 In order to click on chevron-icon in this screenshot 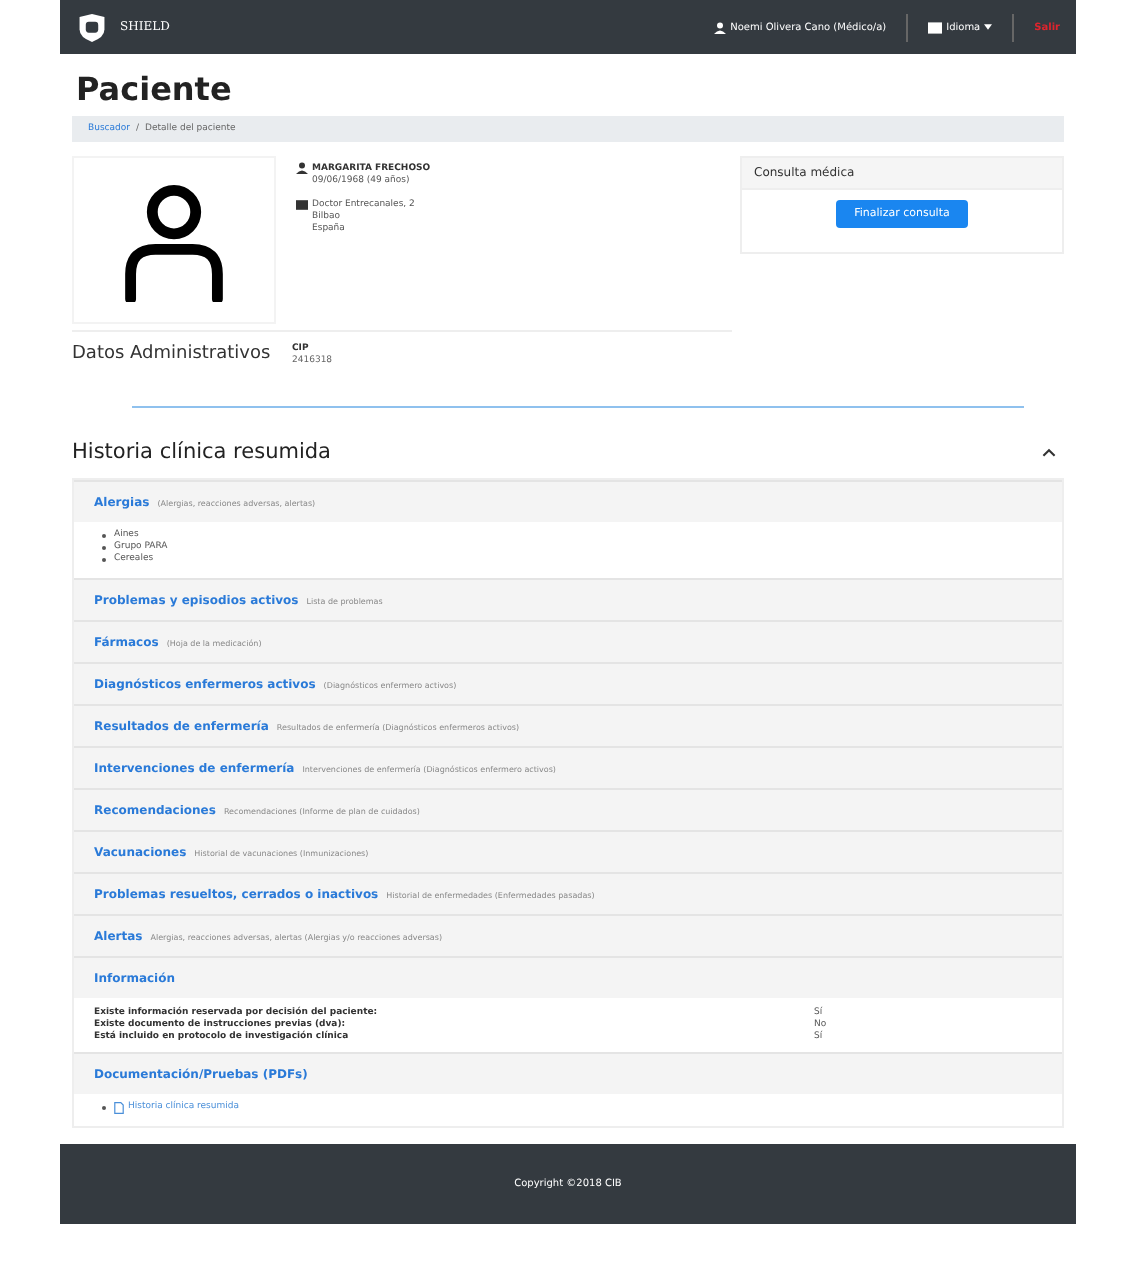, I will do `click(1049, 452)`.